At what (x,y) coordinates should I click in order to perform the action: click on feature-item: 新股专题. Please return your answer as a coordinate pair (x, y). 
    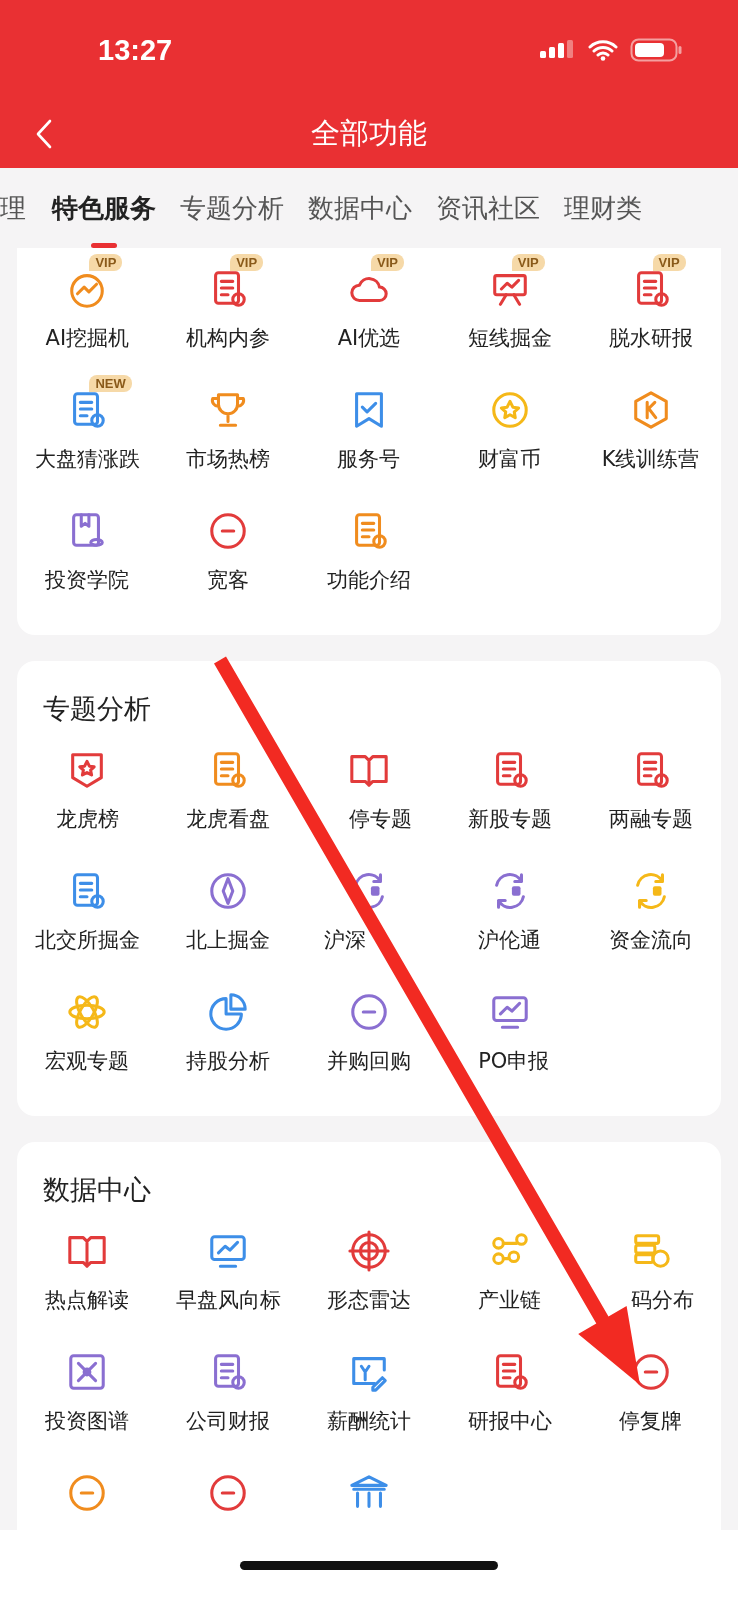
    Looking at the image, I should click on (510, 795).